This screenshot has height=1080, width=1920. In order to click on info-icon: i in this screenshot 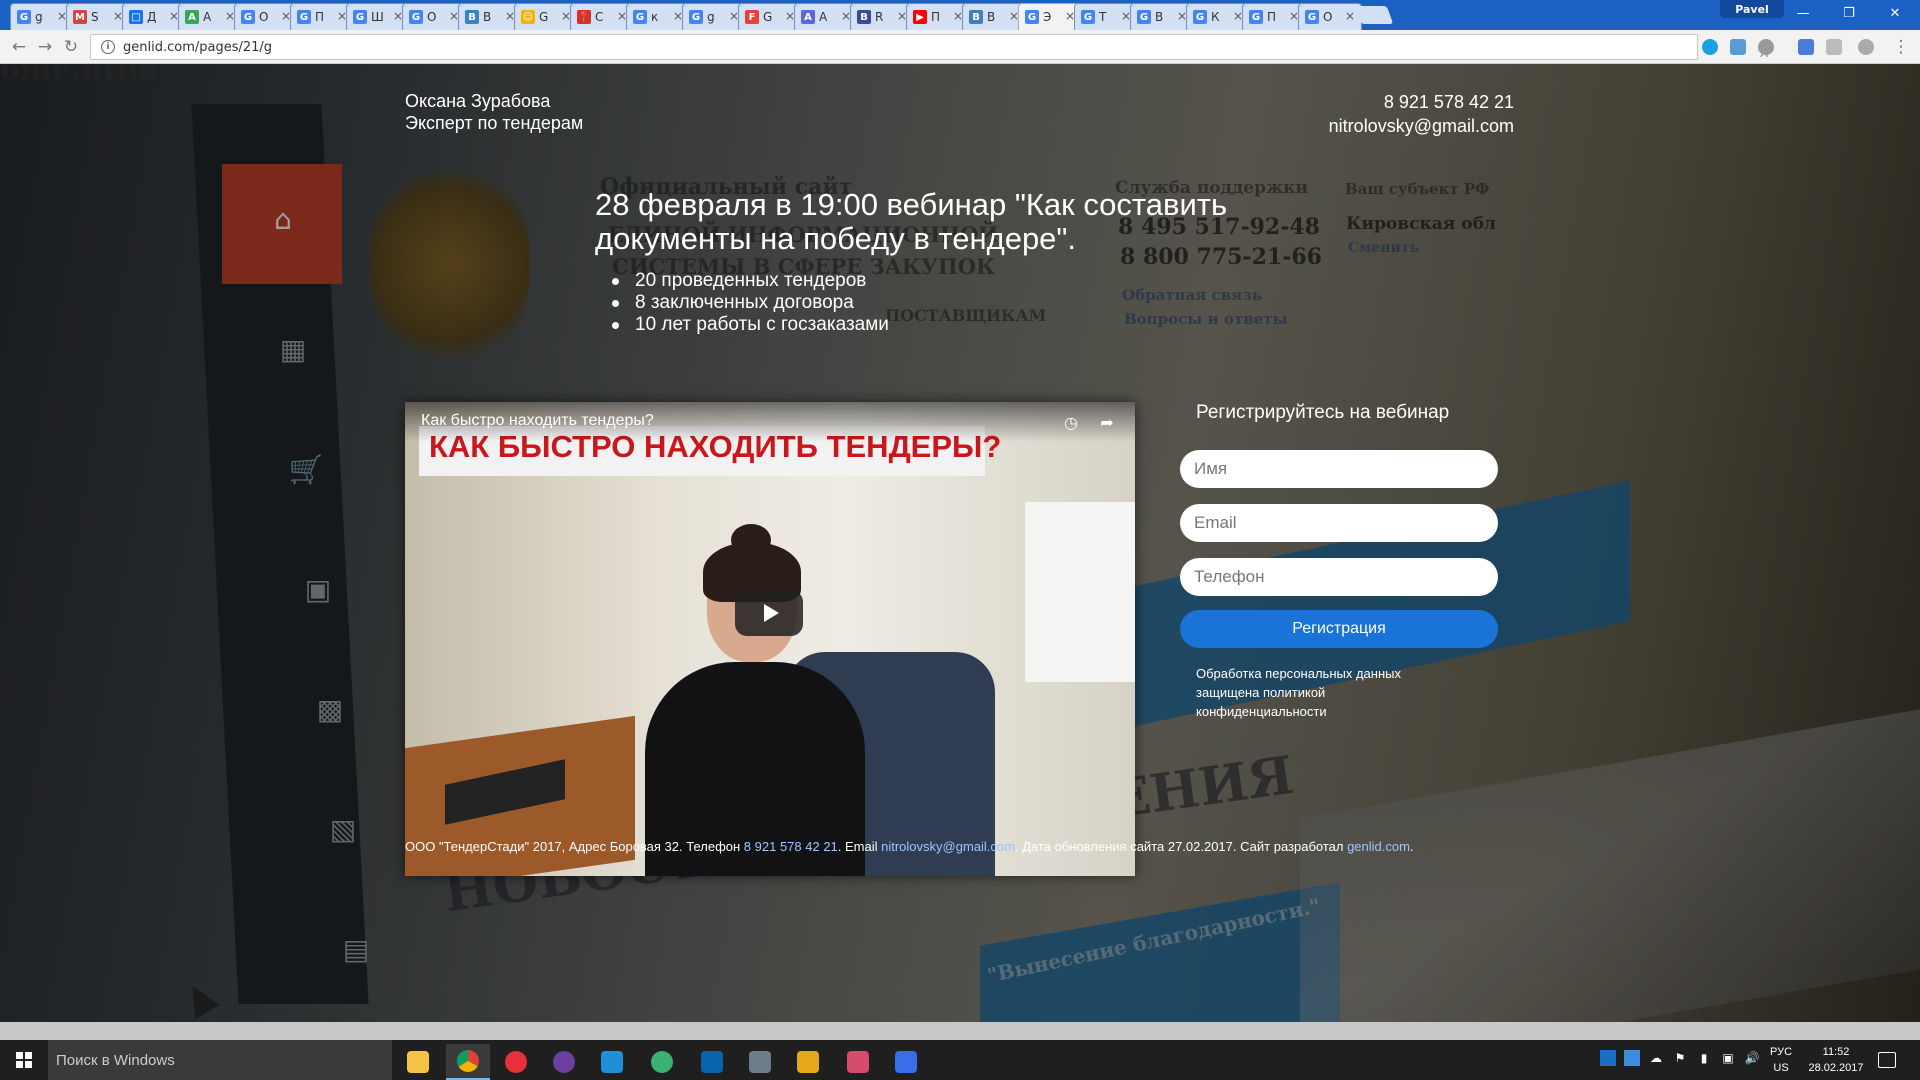, I will do `click(108, 47)`.